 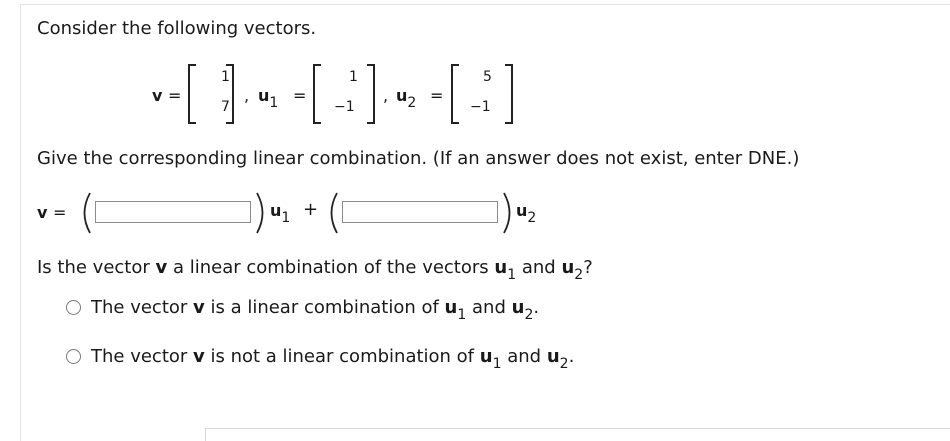 I want to click on vector-u2-matrix, so click(x=482, y=94).